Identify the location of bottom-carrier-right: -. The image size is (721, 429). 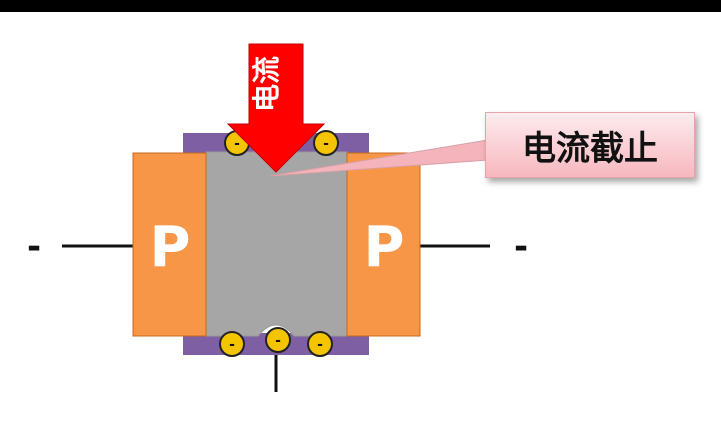
(320, 344).